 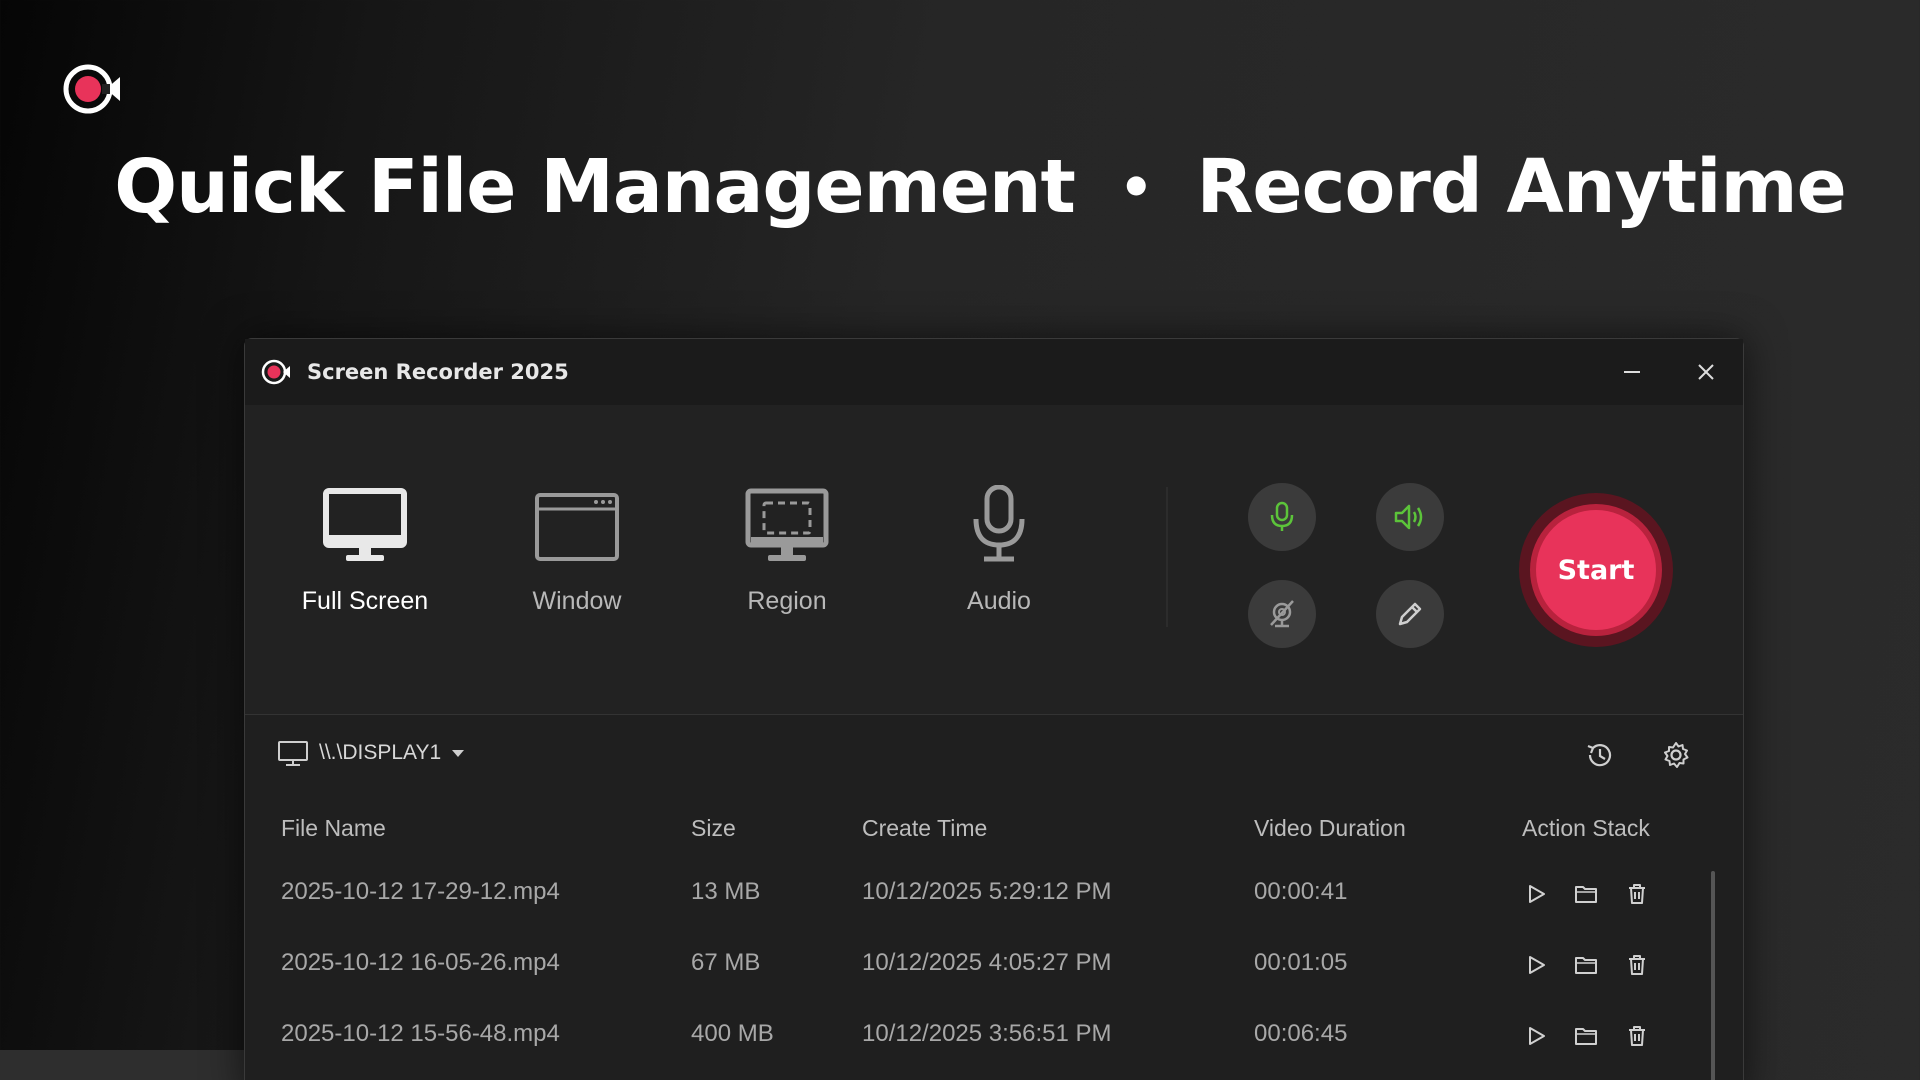 What do you see at coordinates (91, 89) in the screenshot?
I see `brand-logo-icon` at bounding box center [91, 89].